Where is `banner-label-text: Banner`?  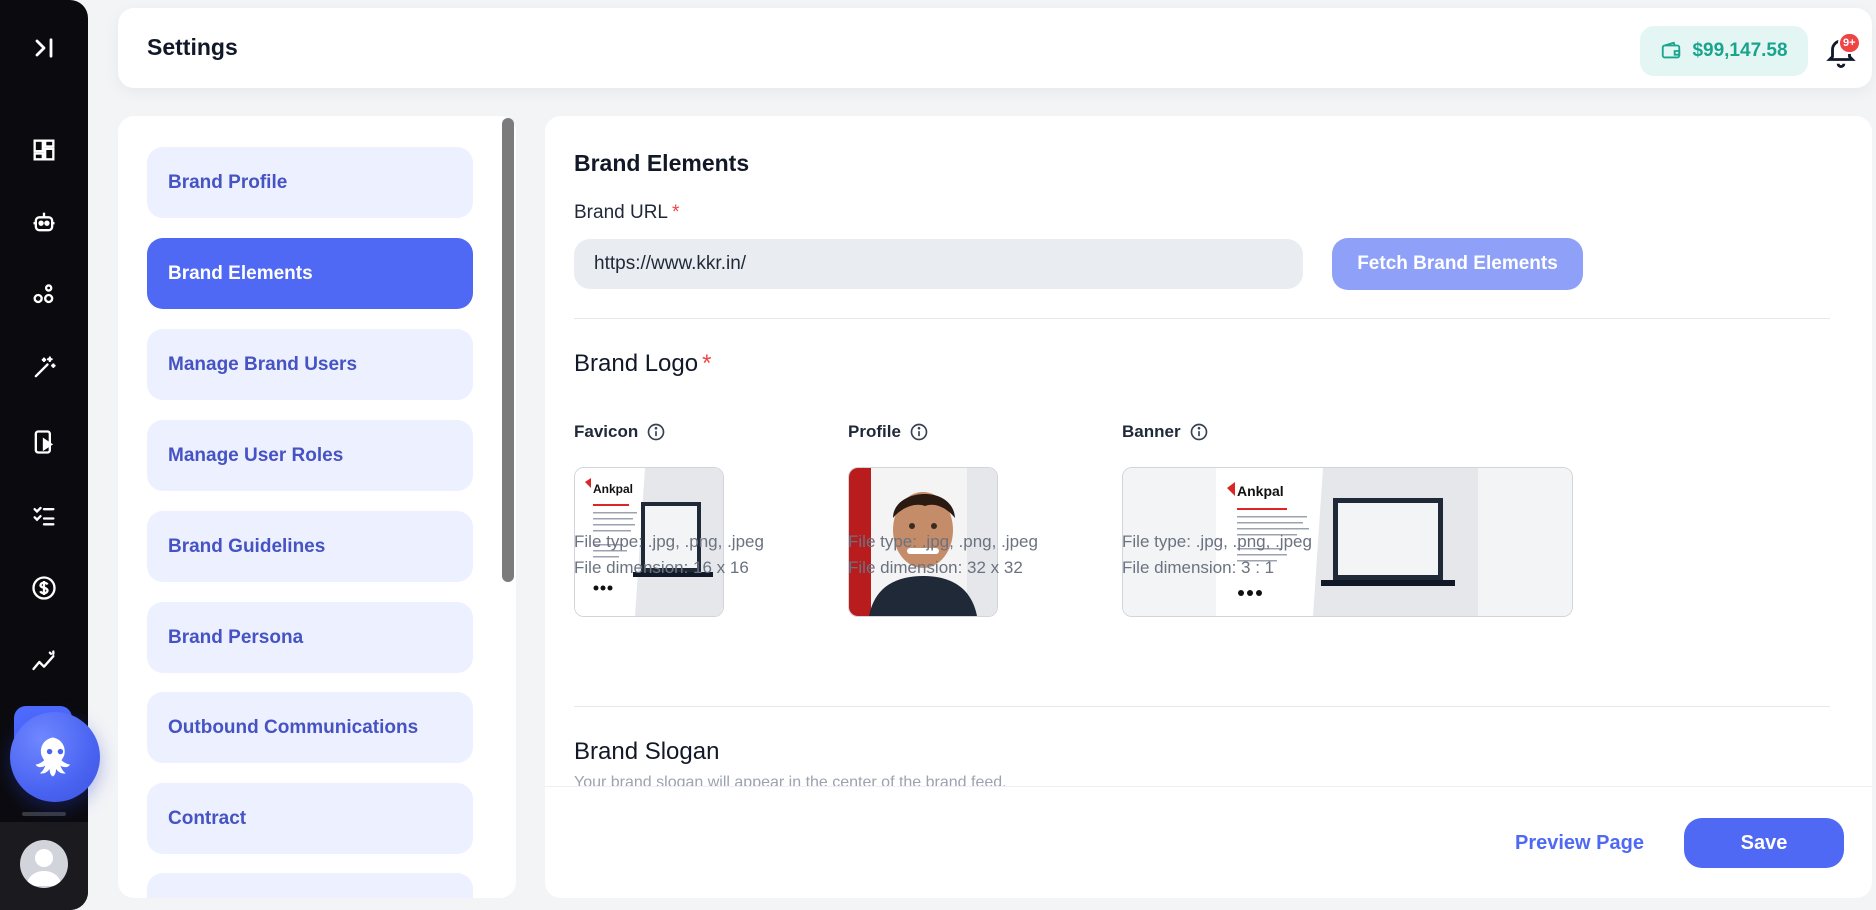 banner-label-text: Banner is located at coordinates (1151, 431).